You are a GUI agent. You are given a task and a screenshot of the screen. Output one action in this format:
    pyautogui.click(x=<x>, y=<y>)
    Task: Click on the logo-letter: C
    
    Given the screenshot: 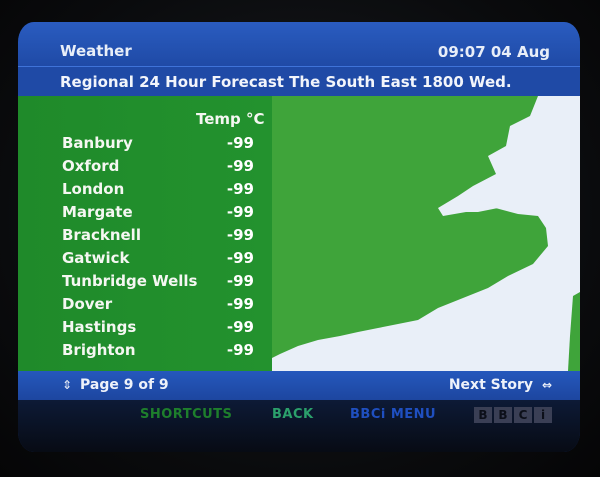 What is the action you would take?
    pyautogui.click(x=523, y=415)
    